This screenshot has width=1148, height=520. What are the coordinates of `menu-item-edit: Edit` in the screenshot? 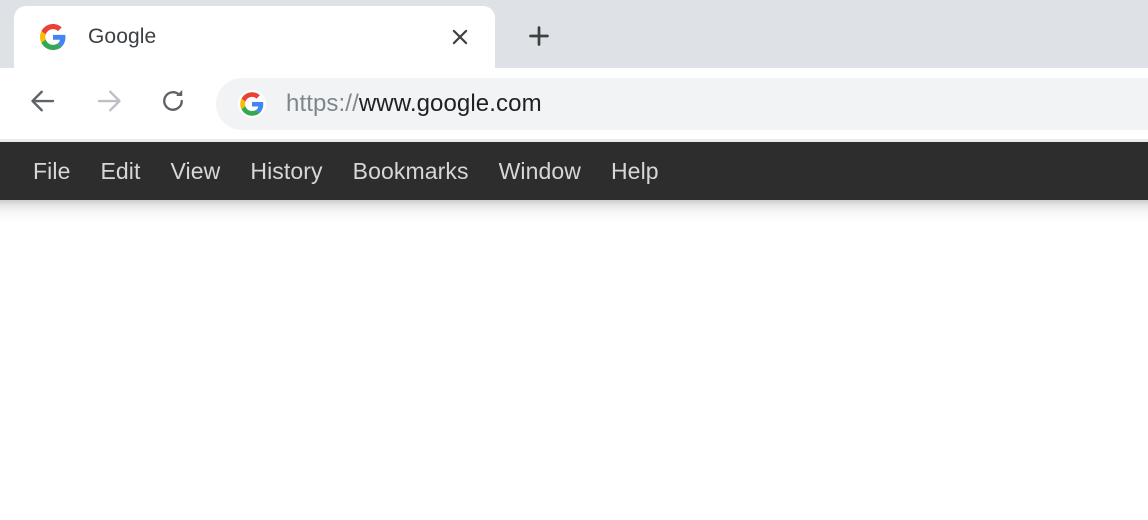 It's located at (120, 171).